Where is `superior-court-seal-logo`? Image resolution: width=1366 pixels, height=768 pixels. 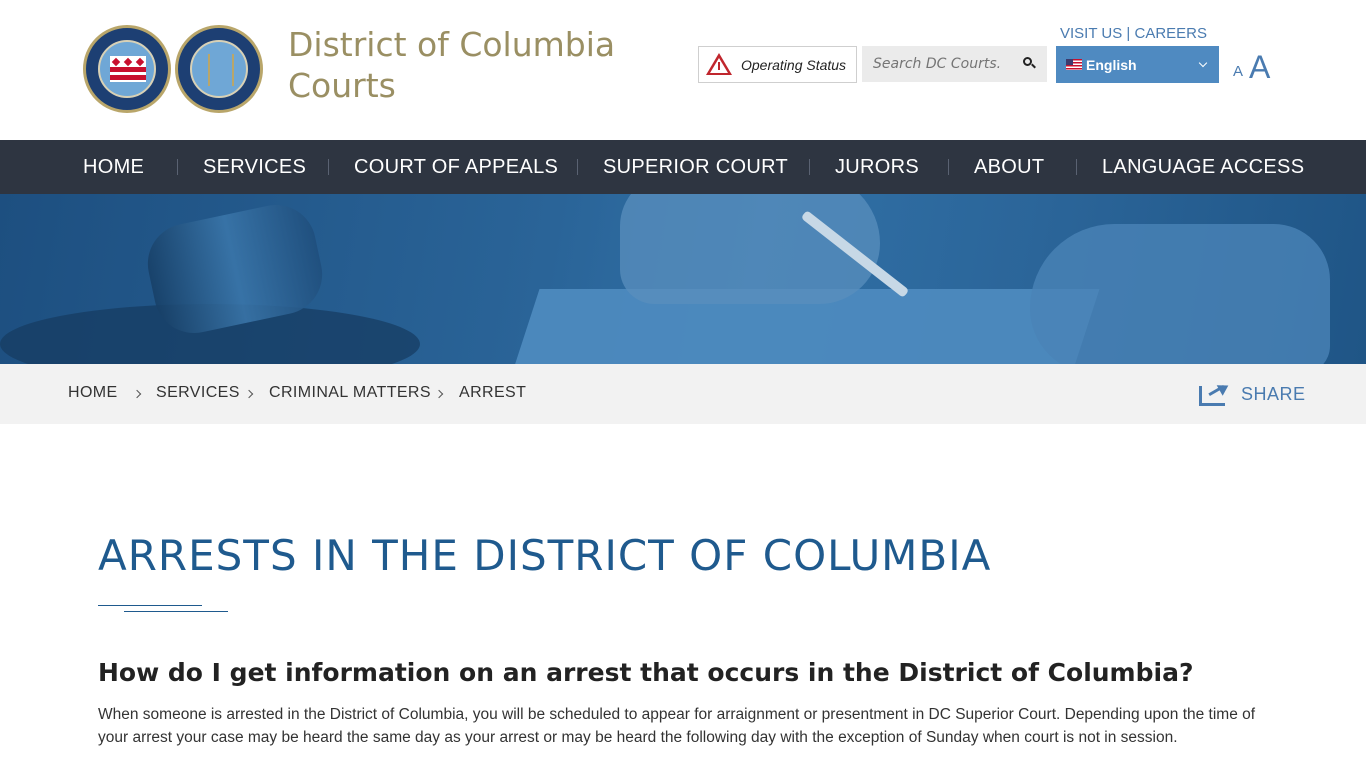
superior-court-seal-logo is located at coordinates (219, 69).